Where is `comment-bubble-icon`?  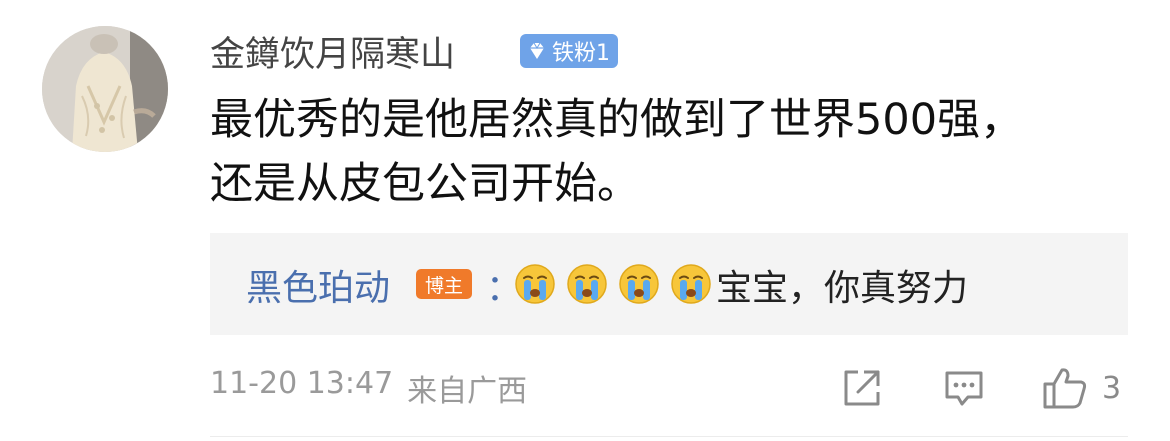 comment-bubble-icon is located at coordinates (964, 388).